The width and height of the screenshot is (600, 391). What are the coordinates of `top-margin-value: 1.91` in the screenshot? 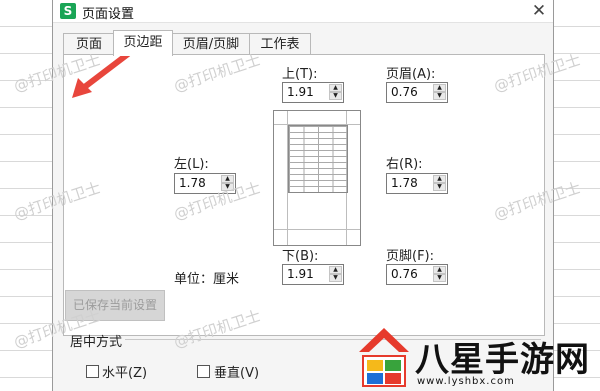 It's located at (300, 92).